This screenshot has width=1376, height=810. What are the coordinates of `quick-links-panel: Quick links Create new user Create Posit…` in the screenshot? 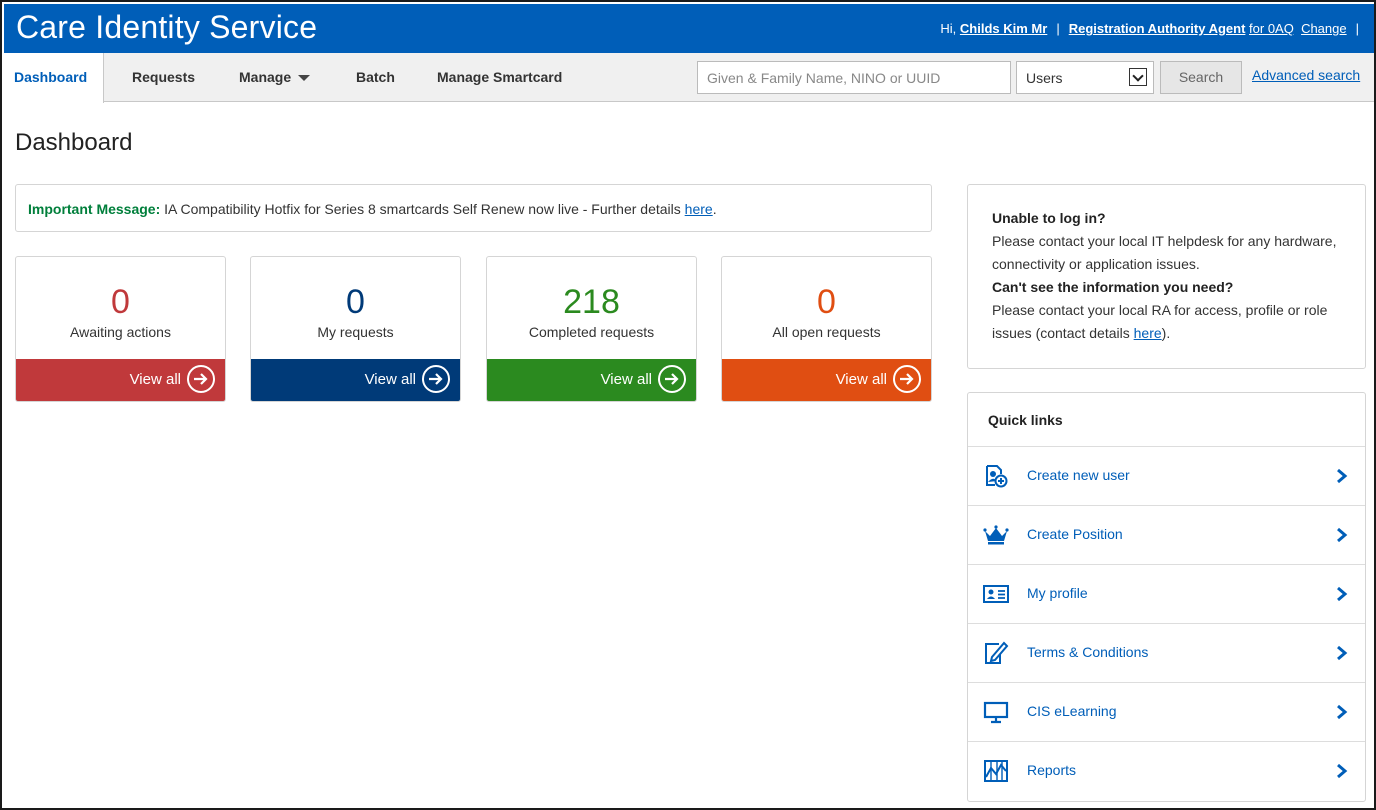 It's located at (1166, 597).